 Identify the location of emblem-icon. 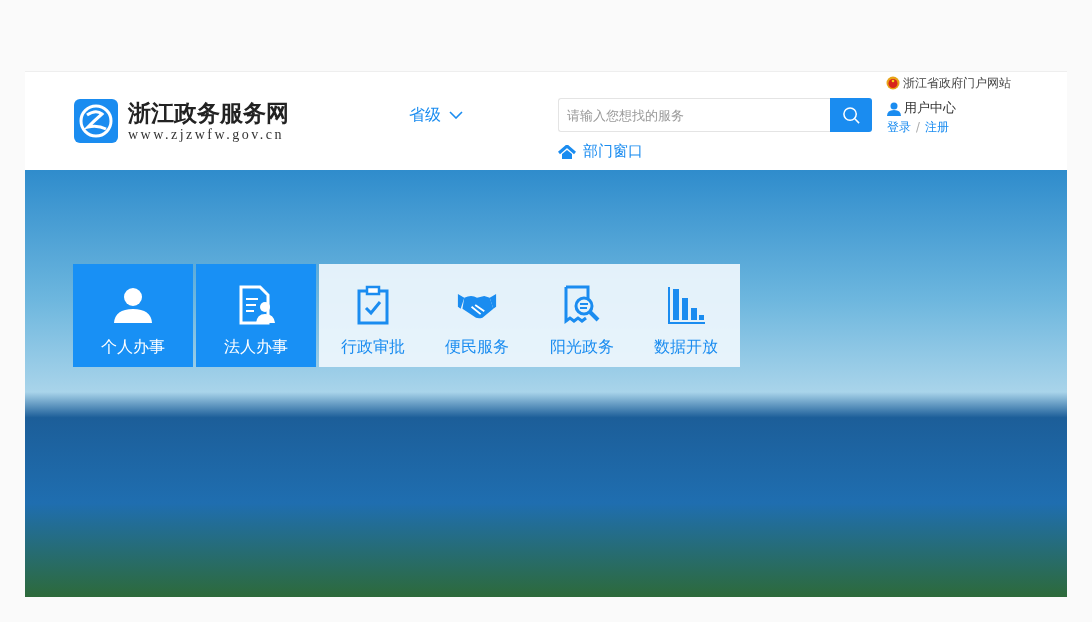
(893, 83).